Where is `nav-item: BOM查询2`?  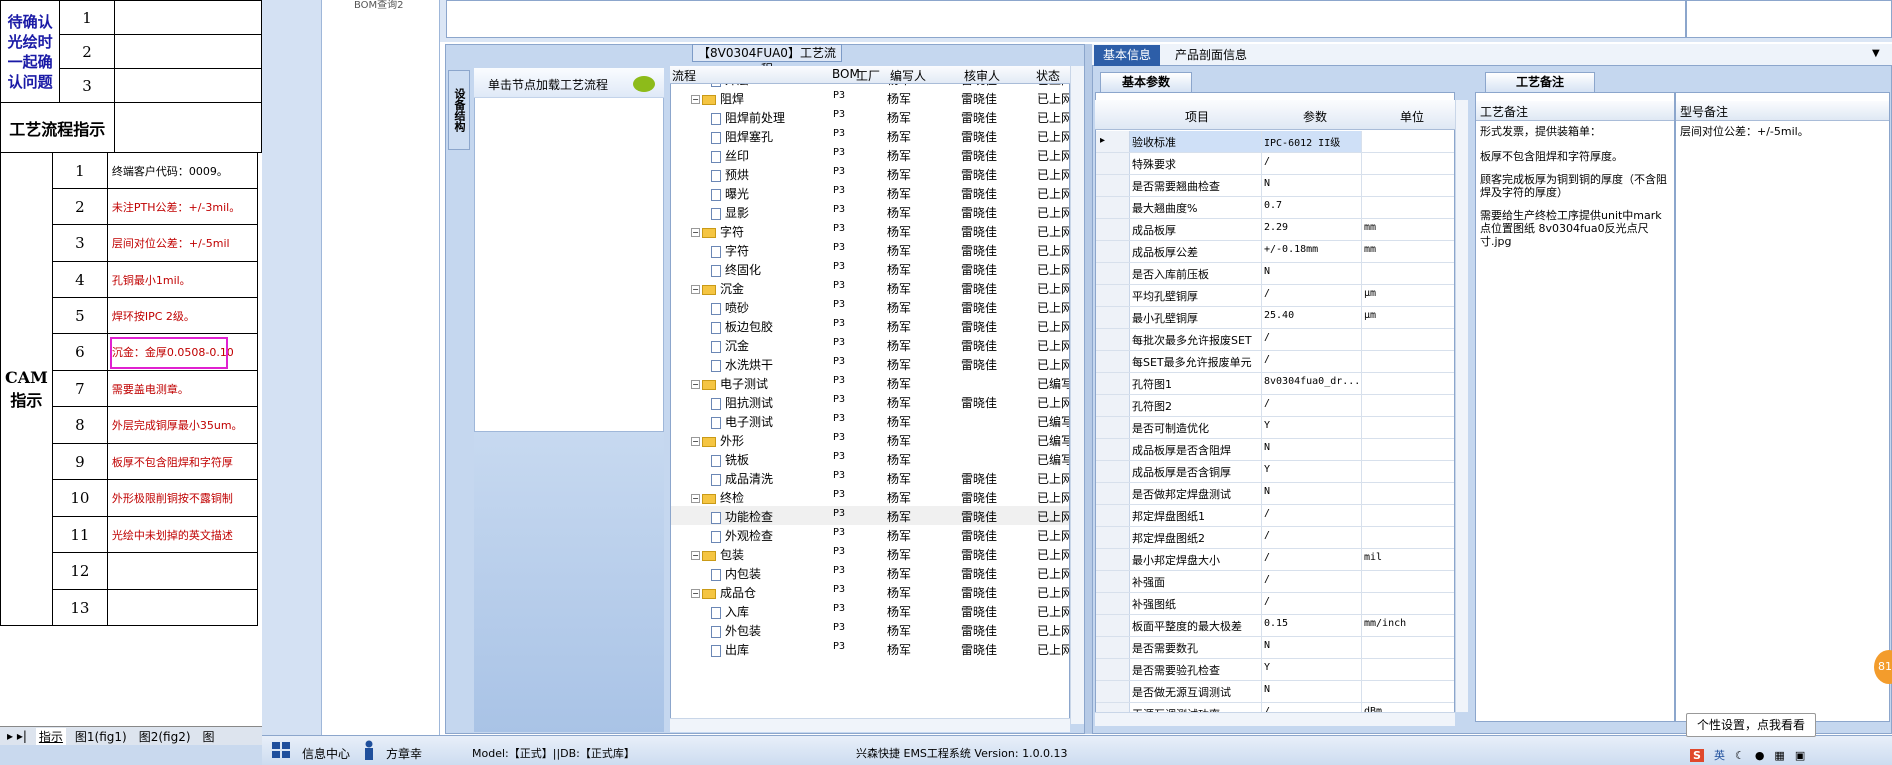
nav-item: BOM查询2 is located at coordinates (379, 5).